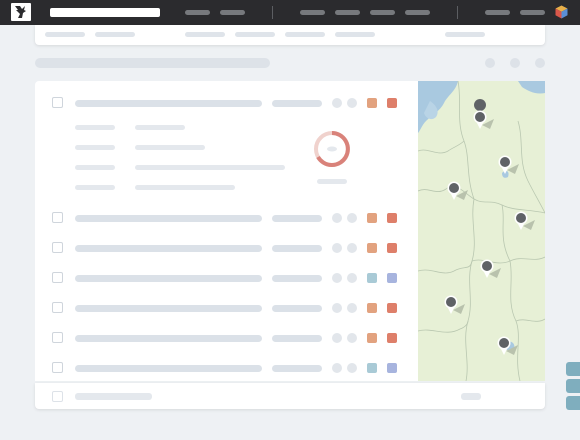  Describe the element at coordinates (290, 12) in the screenshot. I see `top-navigation-bar` at that location.